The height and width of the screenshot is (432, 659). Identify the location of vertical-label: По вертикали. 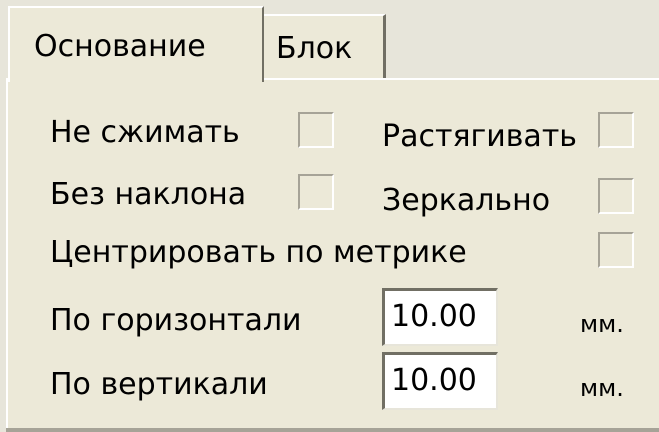
(159, 384).